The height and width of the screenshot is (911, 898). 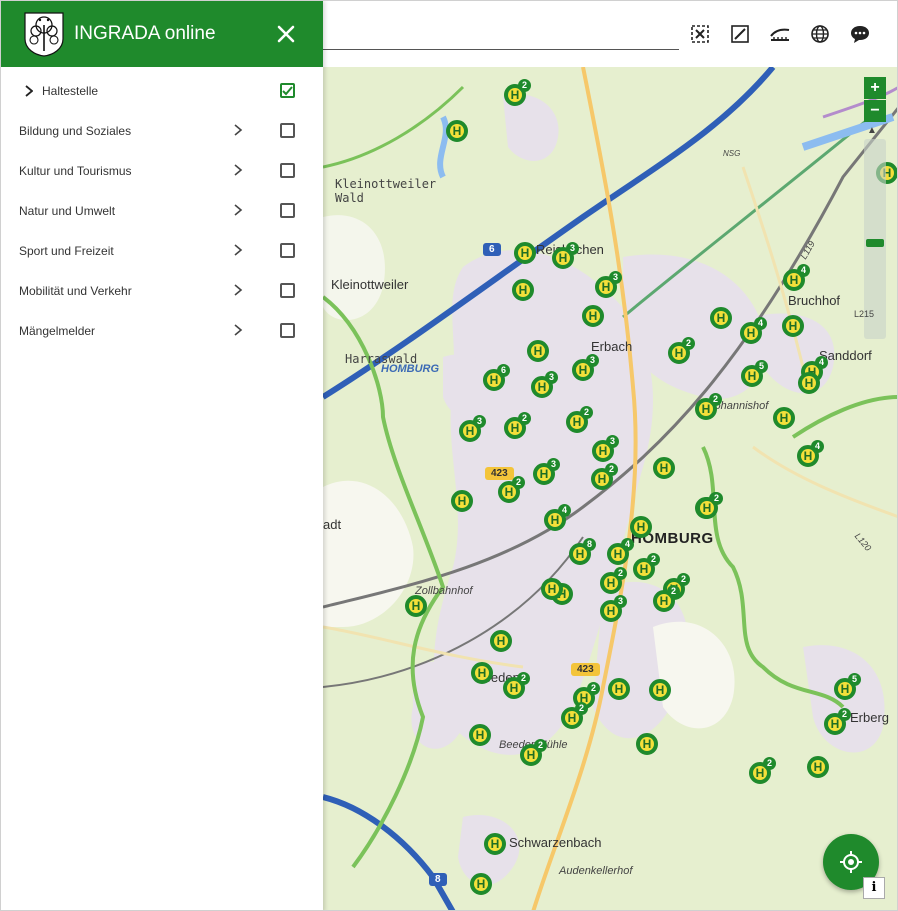 I want to click on measure-line-icon, so click(x=740, y=34).